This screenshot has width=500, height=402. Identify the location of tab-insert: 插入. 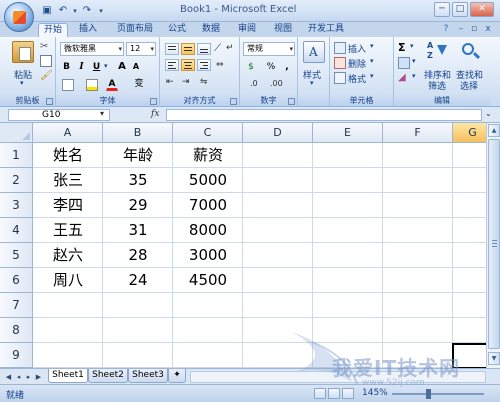
(88, 30).